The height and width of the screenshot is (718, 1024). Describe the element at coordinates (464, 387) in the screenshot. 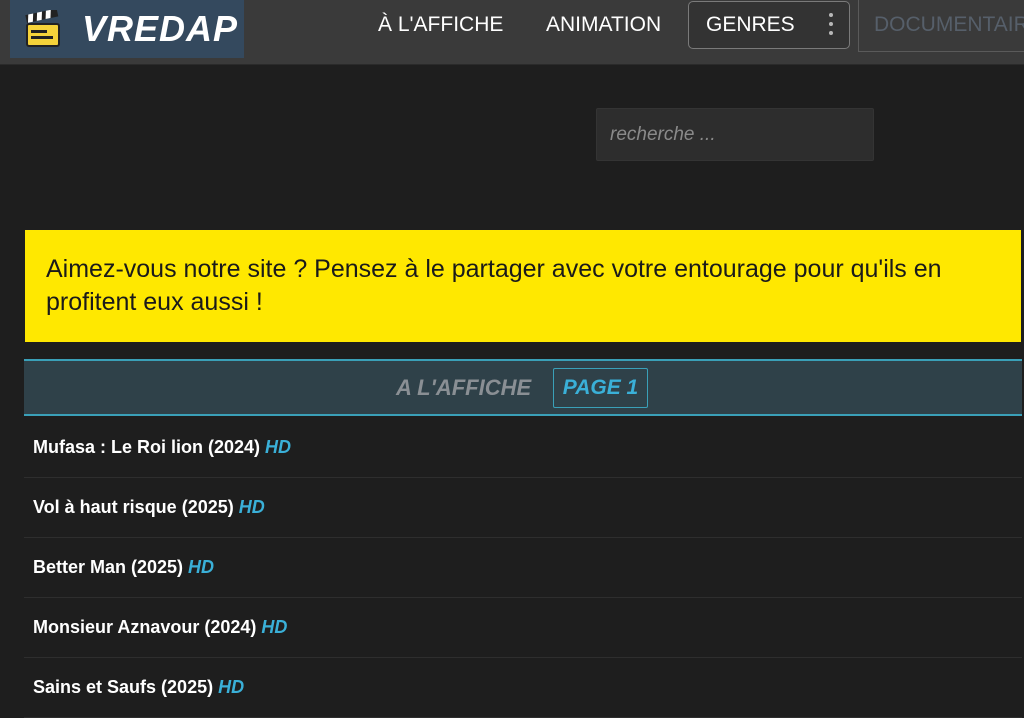

I see `section-title: A L'AFFICHE` at that location.